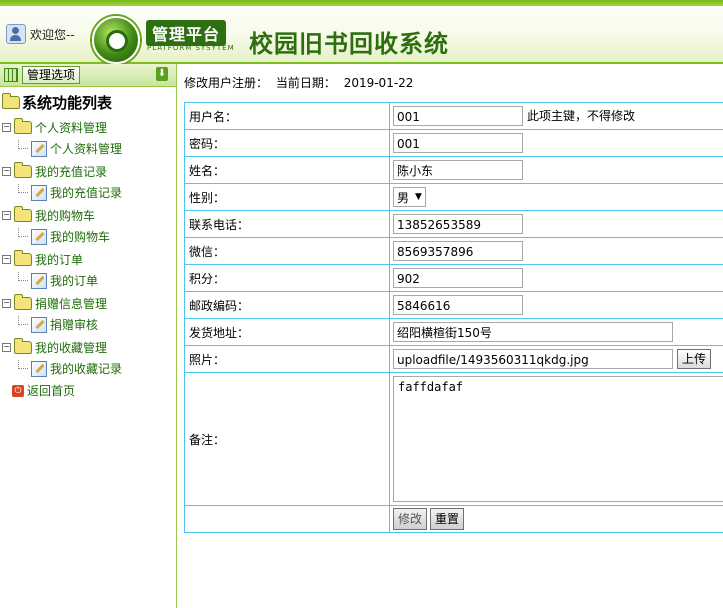  I want to click on header: 欢迎您-- 管理平台 PLATFORM SYSYTEM 校园旧书回收系统, so click(361, 32).